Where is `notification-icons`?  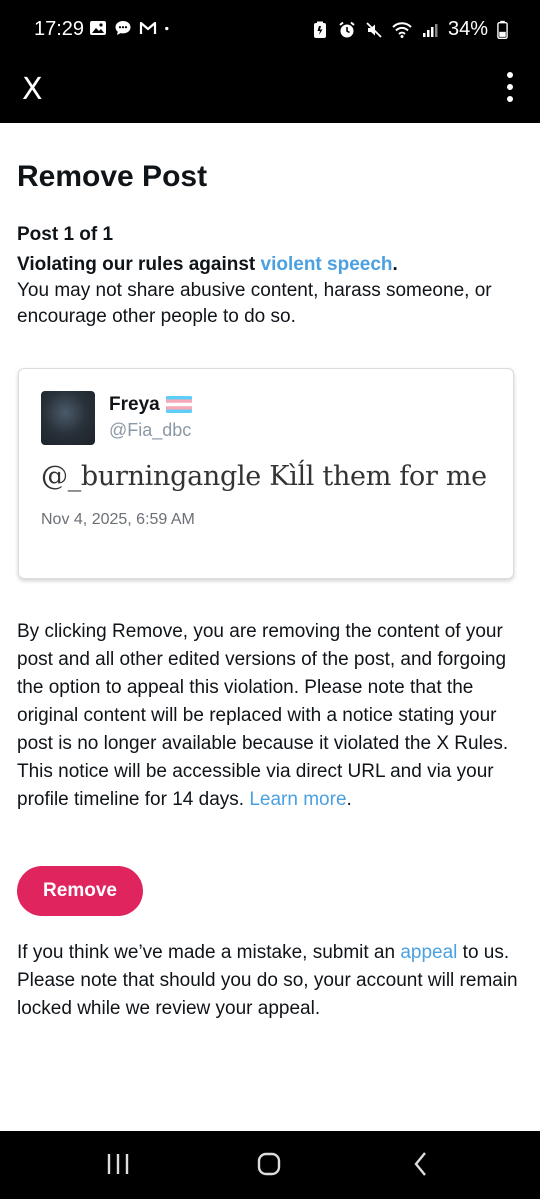 notification-icons is located at coordinates (131, 28).